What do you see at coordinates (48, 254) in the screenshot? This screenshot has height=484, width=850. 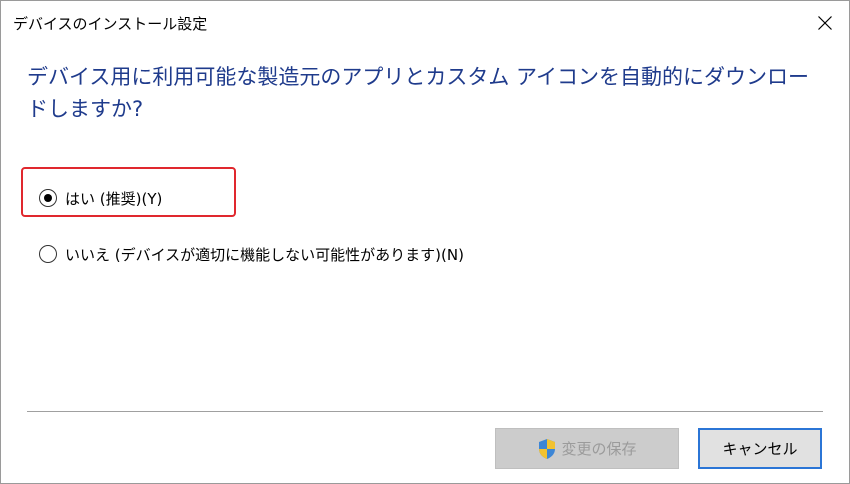 I see `radio-button-no` at bounding box center [48, 254].